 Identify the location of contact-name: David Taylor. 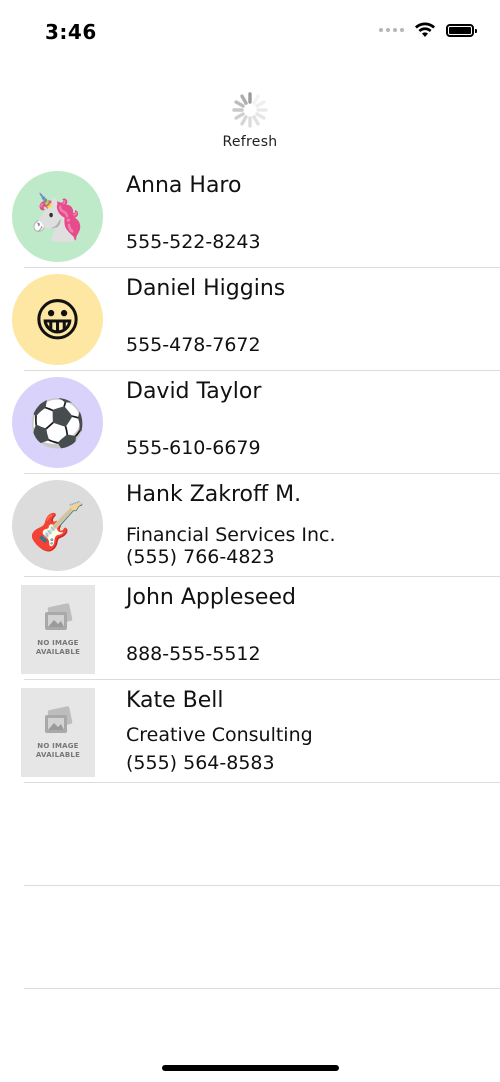
(194, 391).